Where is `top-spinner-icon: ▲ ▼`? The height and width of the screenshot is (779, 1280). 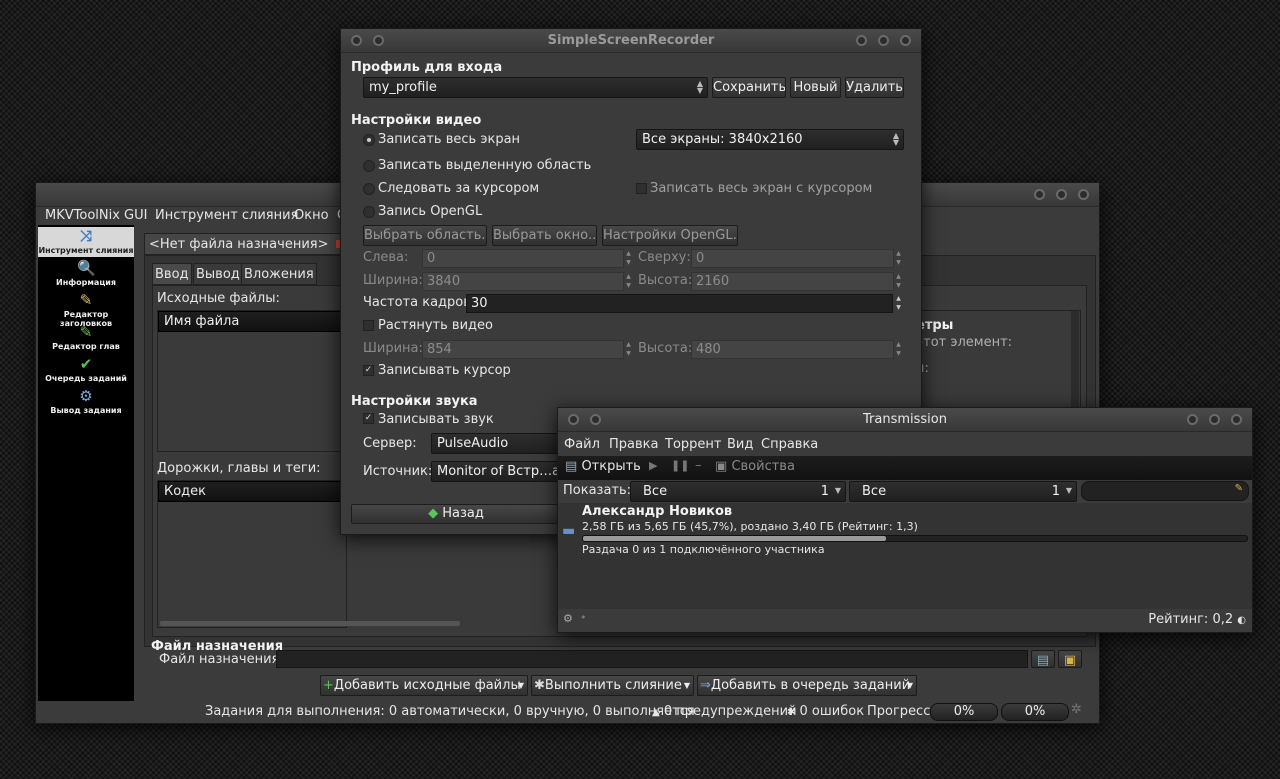 top-spinner-icon: ▲ ▼ is located at coordinates (898, 258).